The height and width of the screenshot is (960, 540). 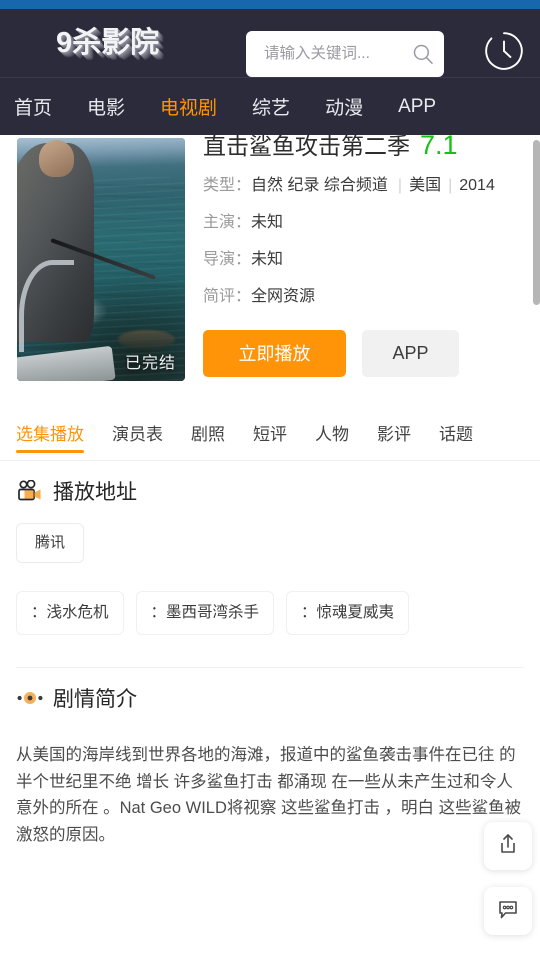 I want to click on meta-actor-value: 未知, so click(x=267, y=222).